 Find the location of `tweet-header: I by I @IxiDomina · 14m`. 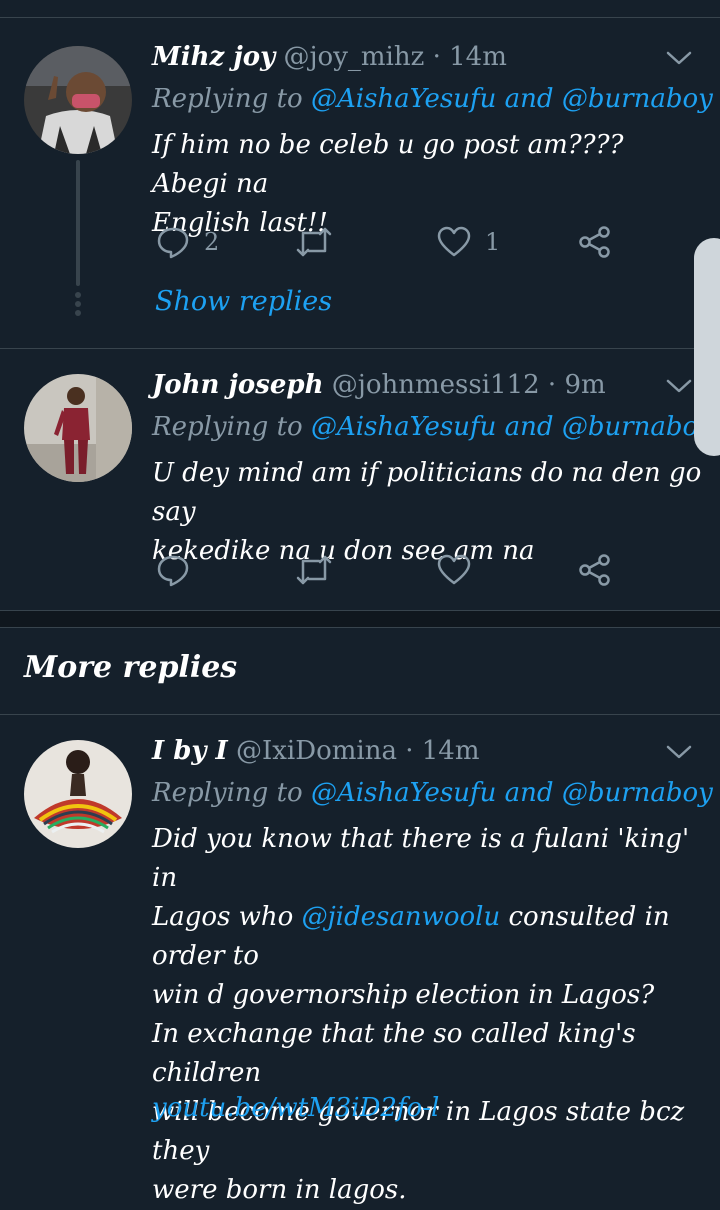

tweet-header: I by I @IxiDomina · 14m is located at coordinates (316, 751).